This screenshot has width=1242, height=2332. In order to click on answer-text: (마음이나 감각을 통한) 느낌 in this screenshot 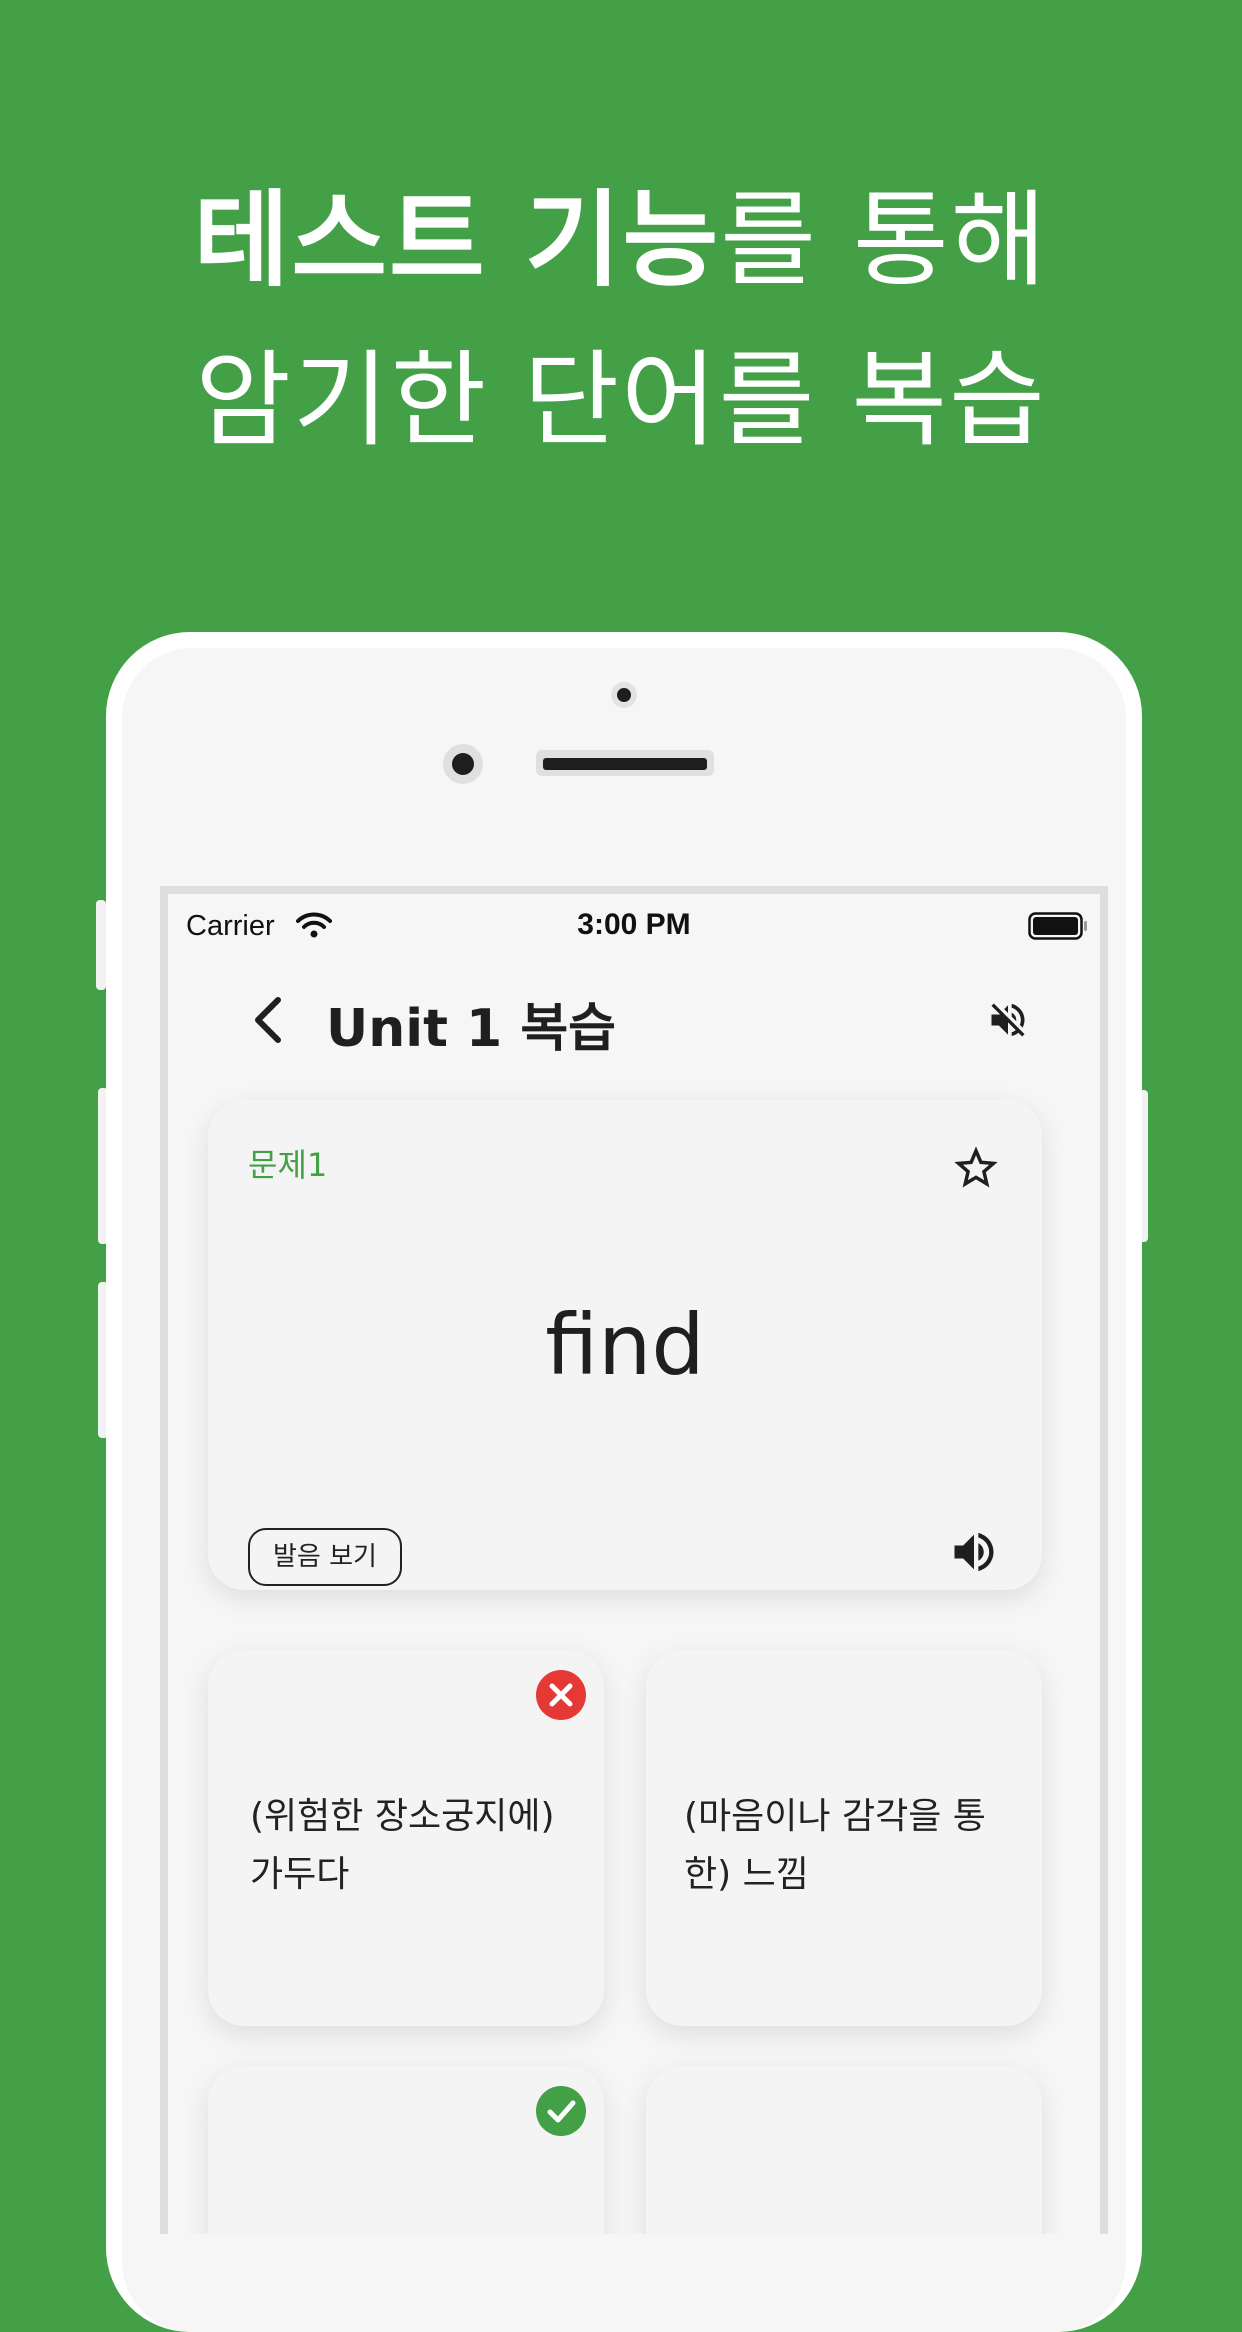, I will do `click(835, 1845)`.